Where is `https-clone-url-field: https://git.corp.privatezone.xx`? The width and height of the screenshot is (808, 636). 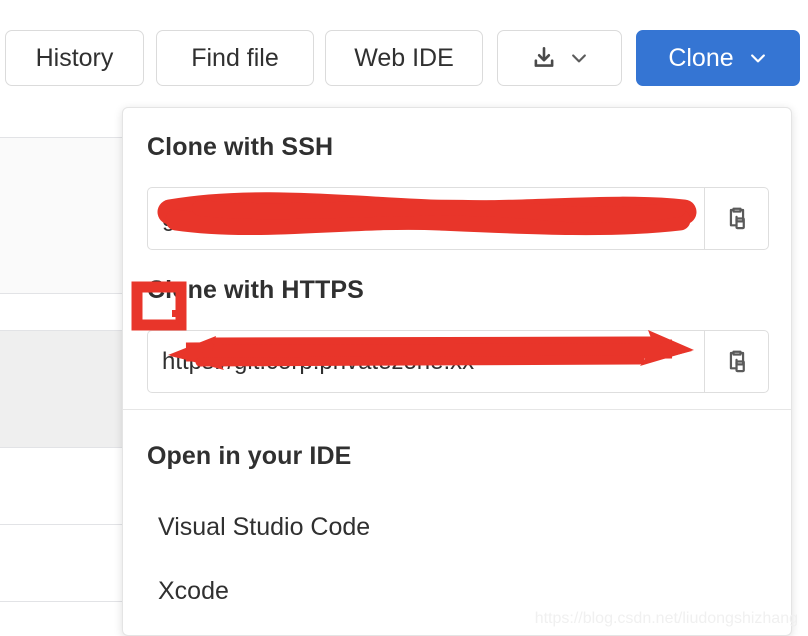
https-clone-url-field: https://git.corp.privatezone.xx is located at coordinates (458, 361).